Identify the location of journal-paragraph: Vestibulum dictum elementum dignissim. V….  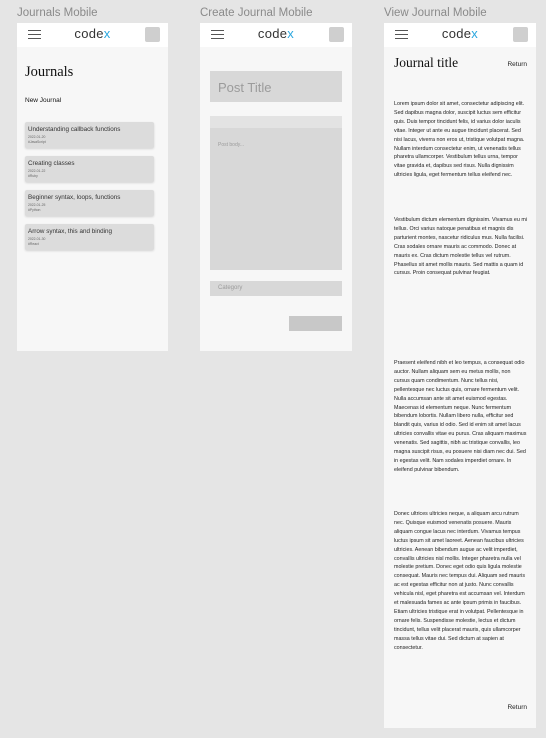
(460, 247).